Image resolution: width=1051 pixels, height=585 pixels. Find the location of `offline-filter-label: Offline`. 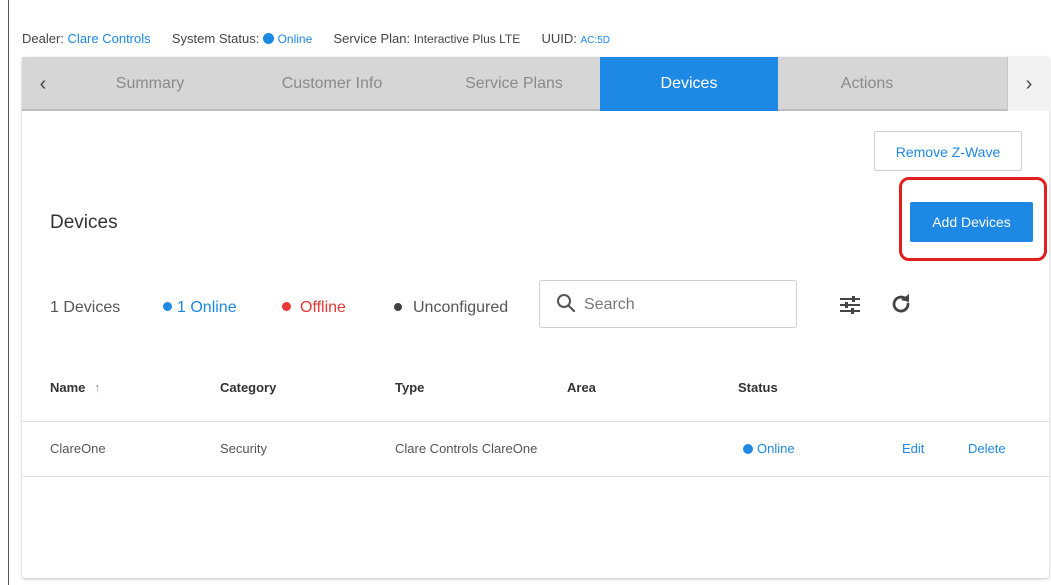

offline-filter-label: Offline is located at coordinates (323, 307).